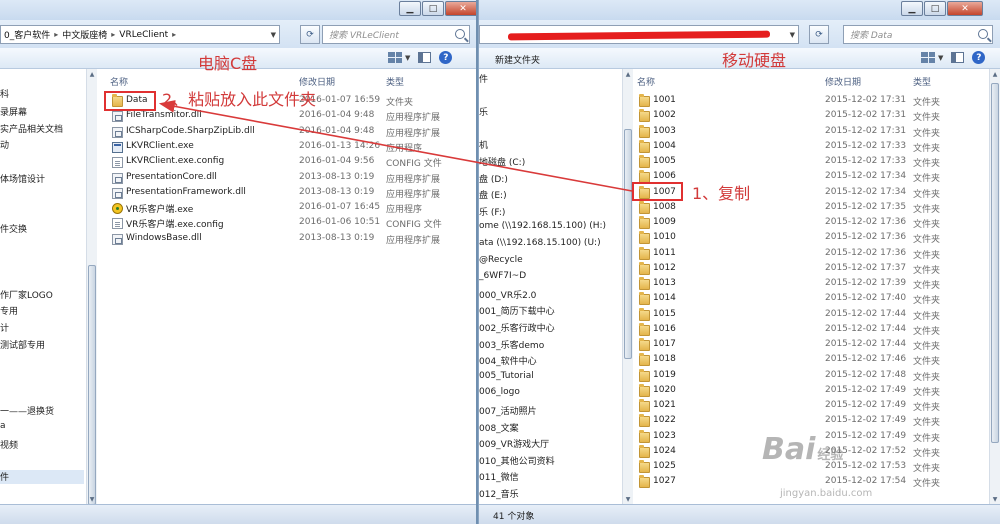 The width and height of the screenshot is (1000, 524). Describe the element at coordinates (812, 345) in the screenshot. I see `folder-row: 1017 2015-12-02 17:44 文件夹` at that location.